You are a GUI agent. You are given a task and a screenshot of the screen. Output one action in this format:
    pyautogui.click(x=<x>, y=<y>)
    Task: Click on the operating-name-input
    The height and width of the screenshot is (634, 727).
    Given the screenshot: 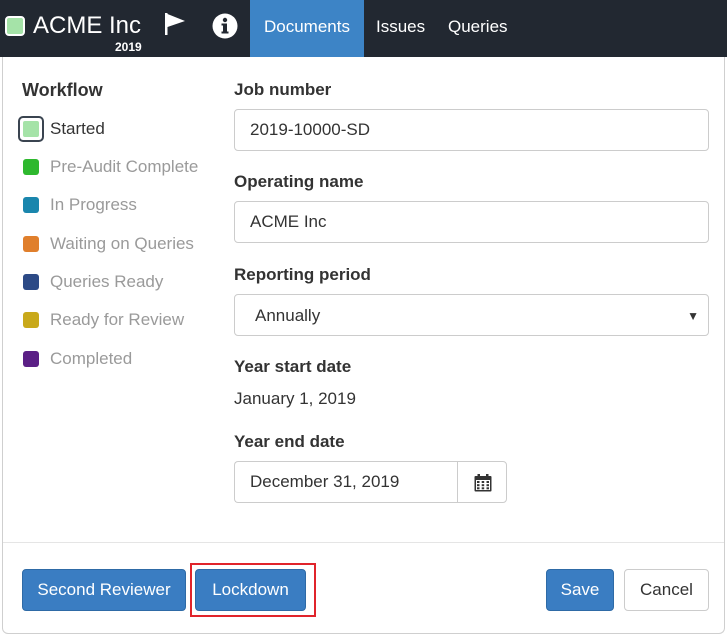 What is the action you would take?
    pyautogui.click(x=471, y=222)
    